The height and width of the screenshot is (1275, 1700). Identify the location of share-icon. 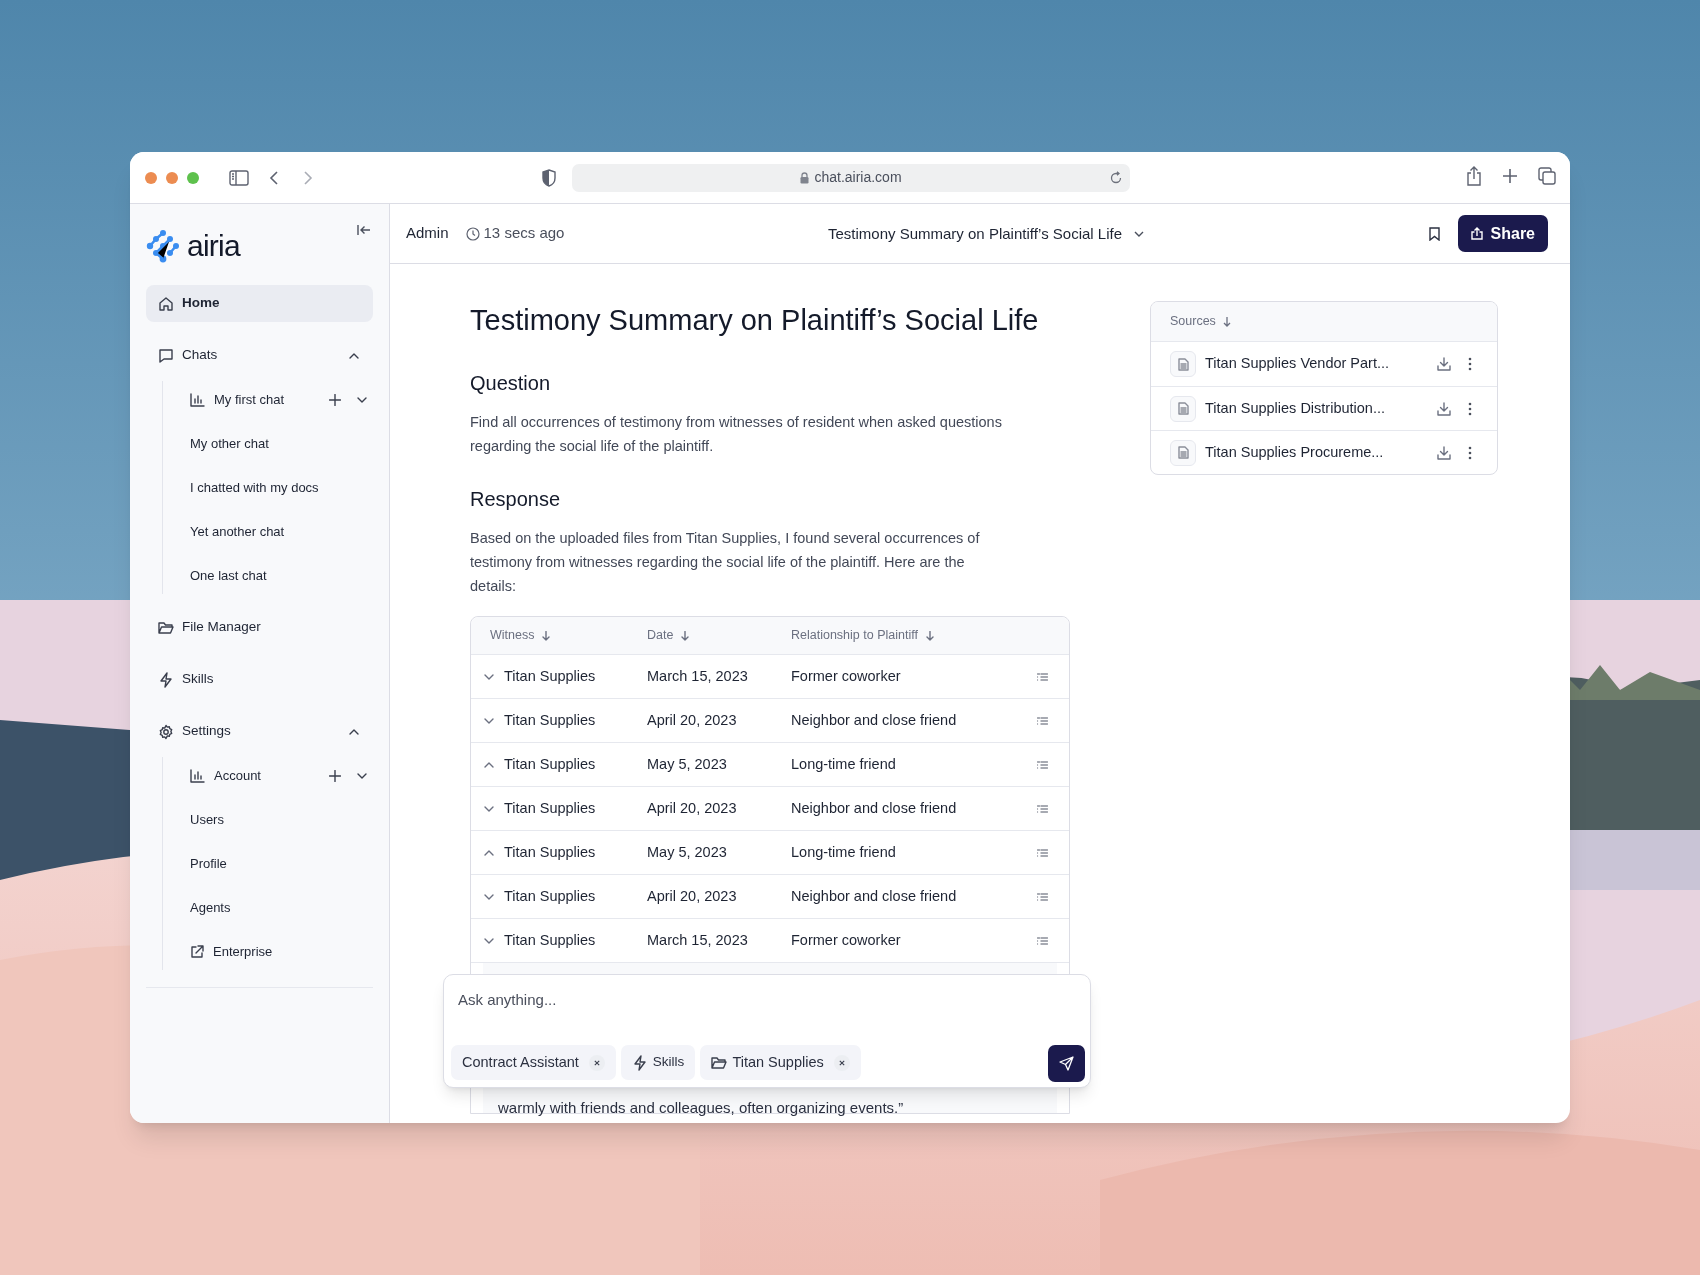
(1474, 176).